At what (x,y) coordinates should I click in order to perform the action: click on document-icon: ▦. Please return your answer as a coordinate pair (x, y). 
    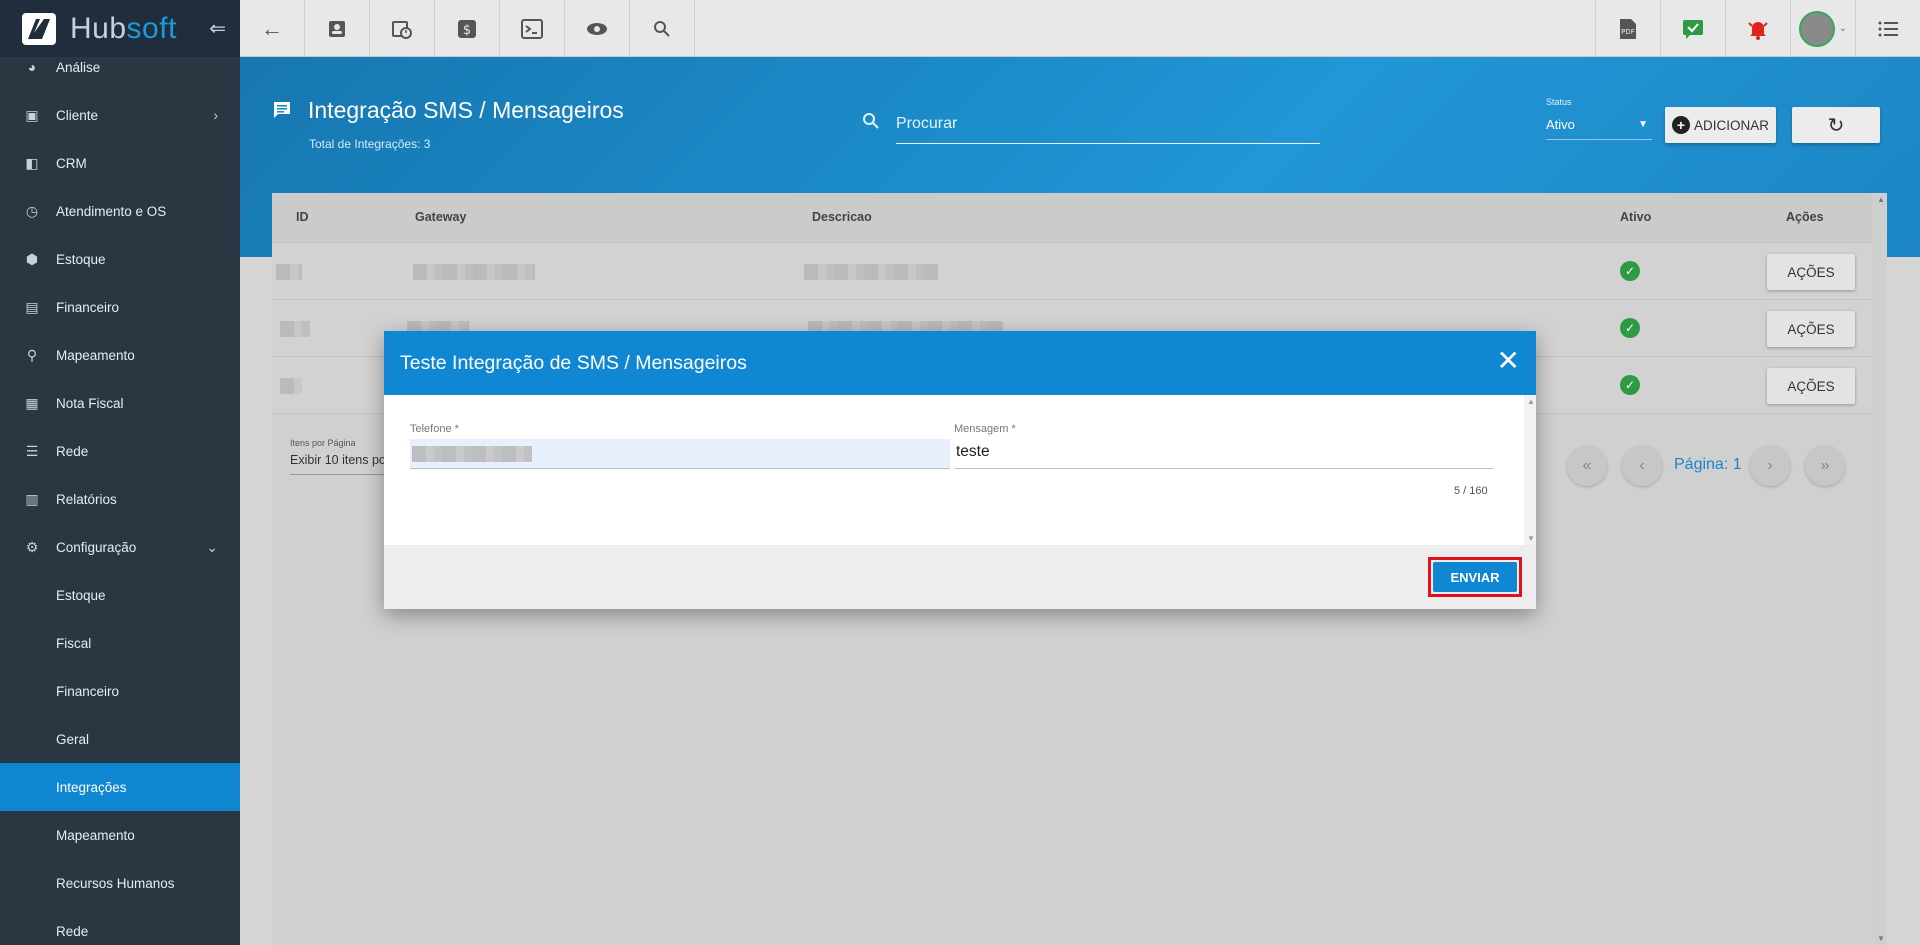
    Looking at the image, I should click on (32, 402).